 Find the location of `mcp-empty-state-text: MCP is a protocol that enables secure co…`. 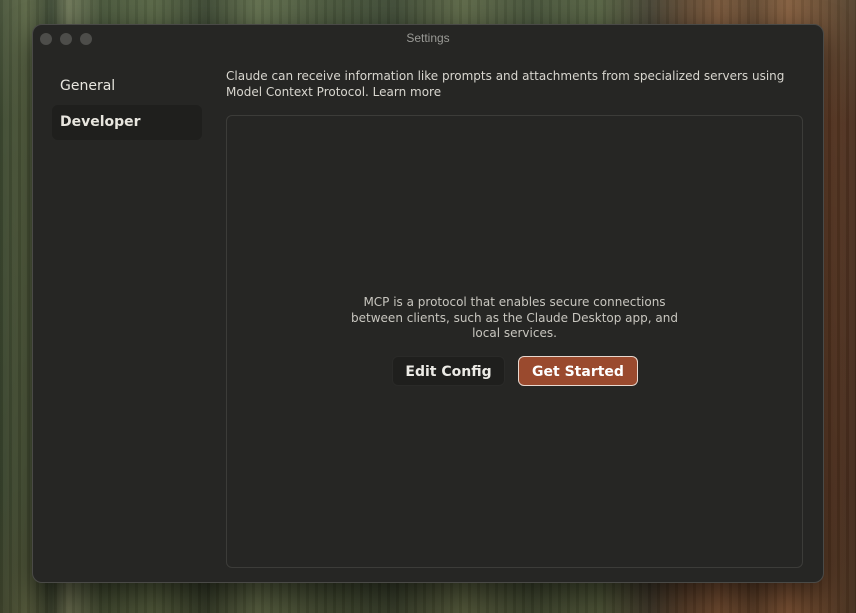

mcp-empty-state-text: MCP is a protocol that enables secure co… is located at coordinates (514, 317).